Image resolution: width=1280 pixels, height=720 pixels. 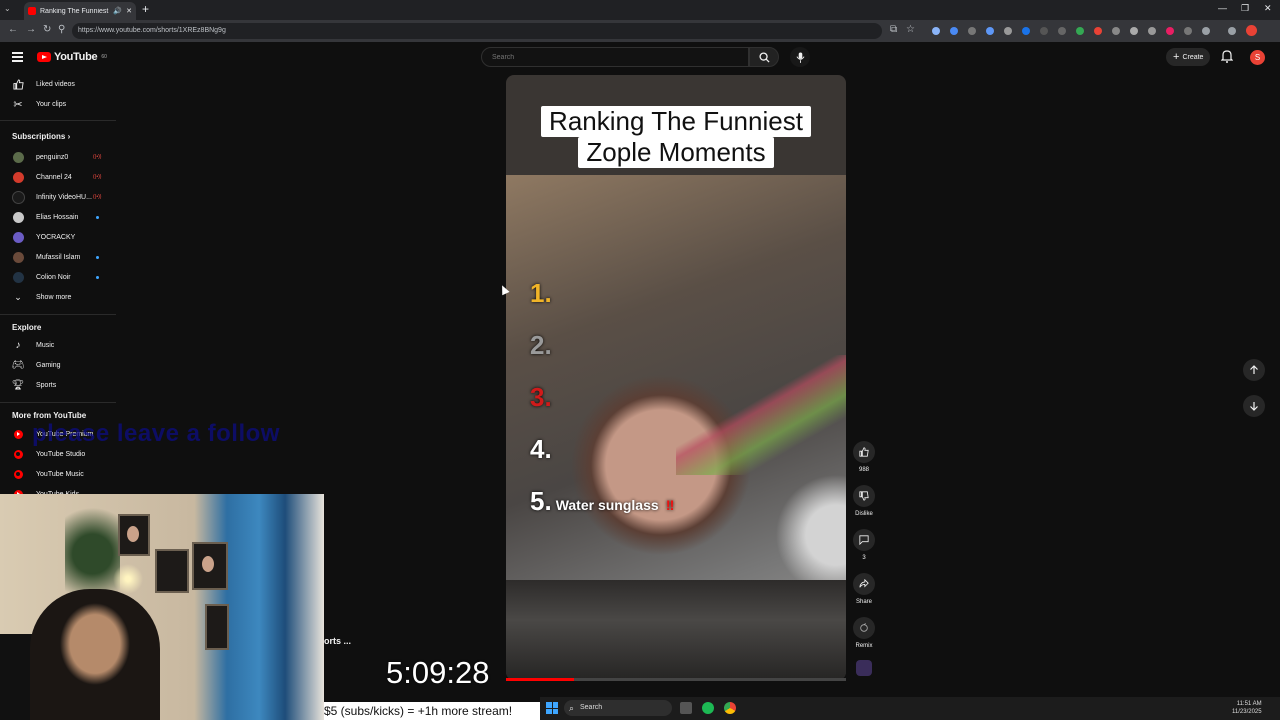 What do you see at coordinates (1251, 30) in the screenshot?
I see `browser-profile-icon` at bounding box center [1251, 30].